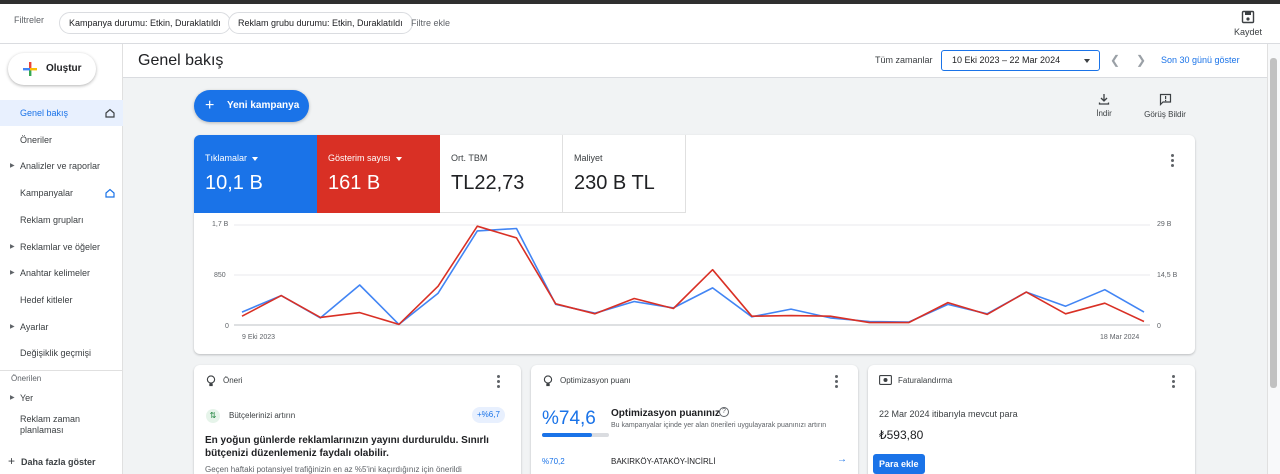 The width and height of the screenshot is (1280, 474). What do you see at coordinates (948, 414) in the screenshot?
I see `billing-balance-label: 22 Mar 2024 itibarıyla mevcut para` at bounding box center [948, 414].